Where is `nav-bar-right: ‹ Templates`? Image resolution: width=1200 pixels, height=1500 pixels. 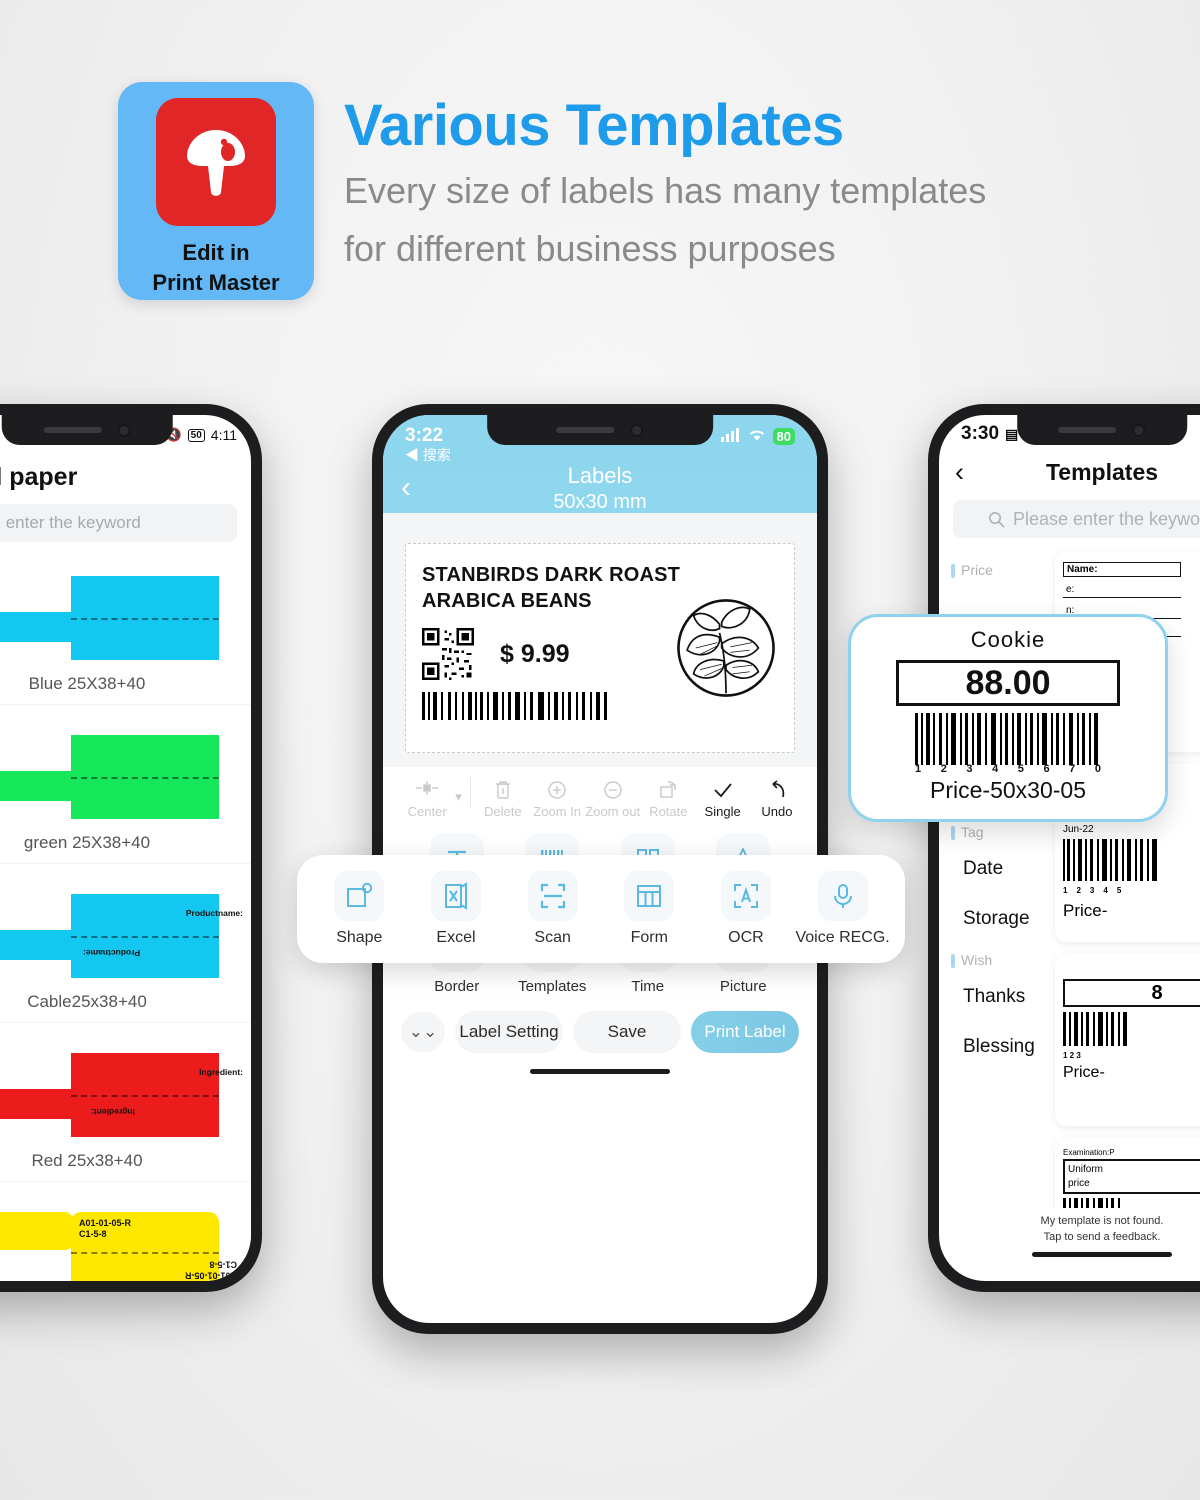
nav-bar-right: ‹ Templates is located at coordinates (1069, 471).